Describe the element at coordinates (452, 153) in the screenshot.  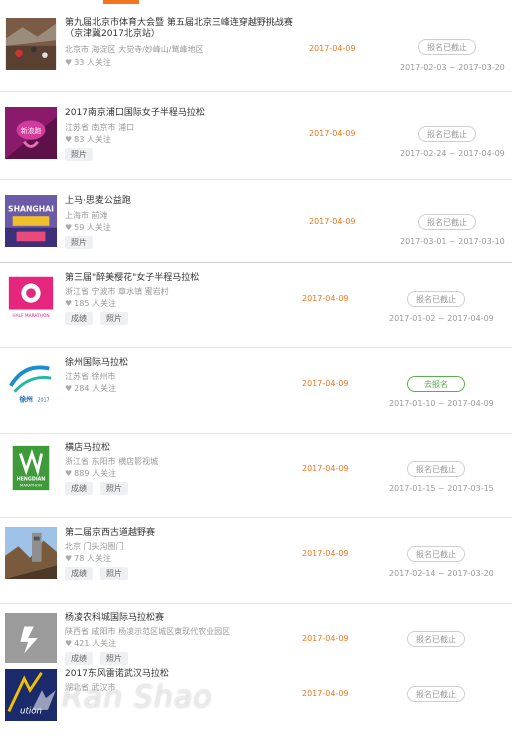
I see `signup-range: 2017-02-24 ~ 2017-04-09` at that location.